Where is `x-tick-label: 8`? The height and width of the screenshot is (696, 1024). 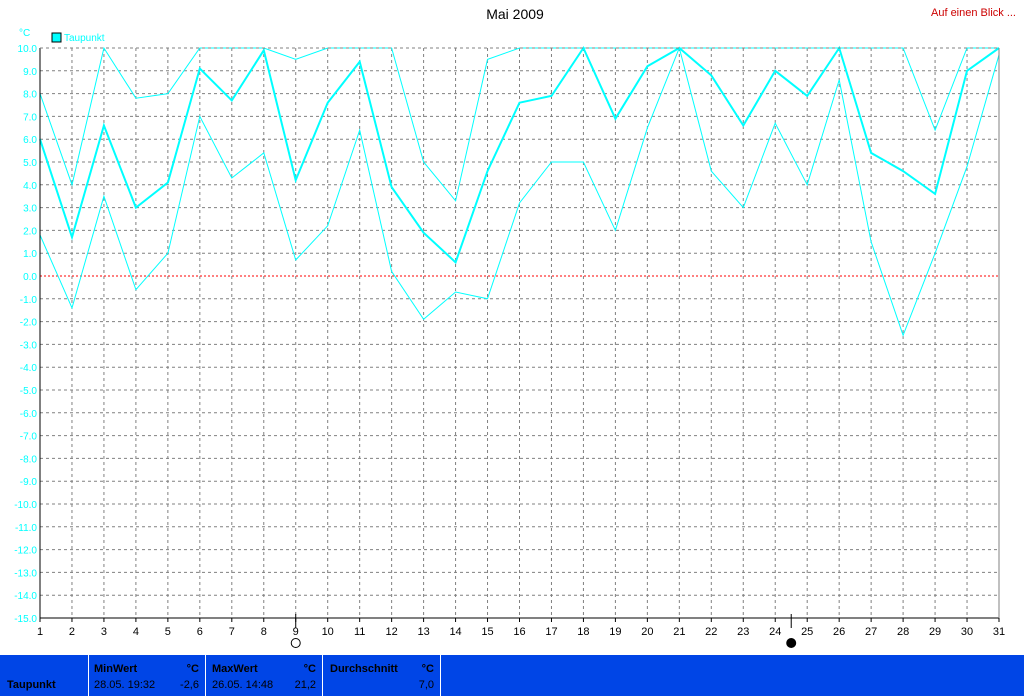
x-tick-label: 8 is located at coordinates (264, 632).